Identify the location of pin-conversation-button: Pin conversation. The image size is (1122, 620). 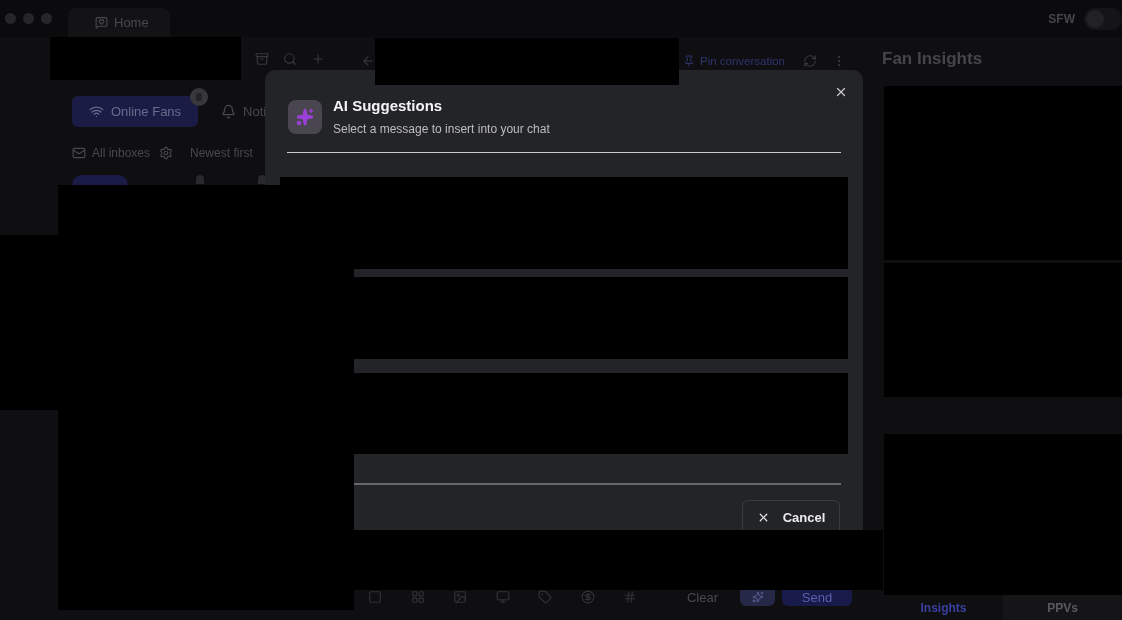
(734, 61).